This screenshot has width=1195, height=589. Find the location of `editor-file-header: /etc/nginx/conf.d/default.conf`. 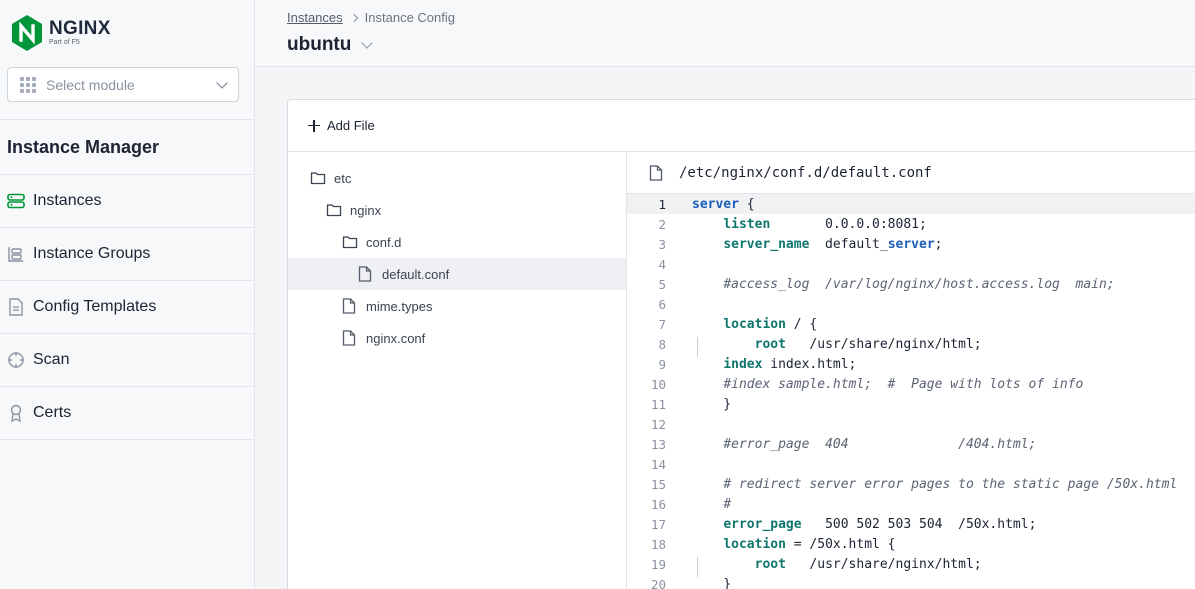

editor-file-header: /etc/nginx/conf.d/default.conf is located at coordinates (911, 173).